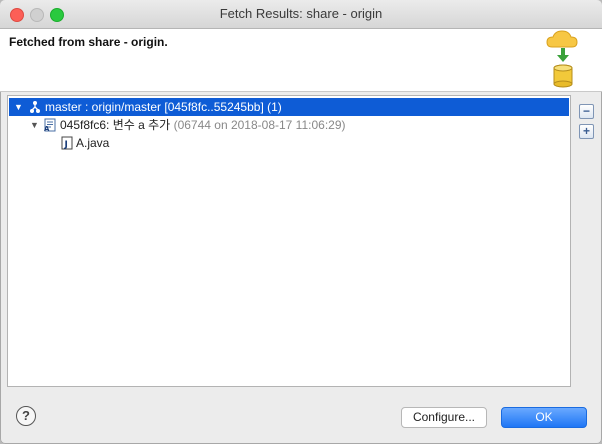 This screenshot has width=602, height=444. I want to click on commit-icon: A, so click(50, 125).